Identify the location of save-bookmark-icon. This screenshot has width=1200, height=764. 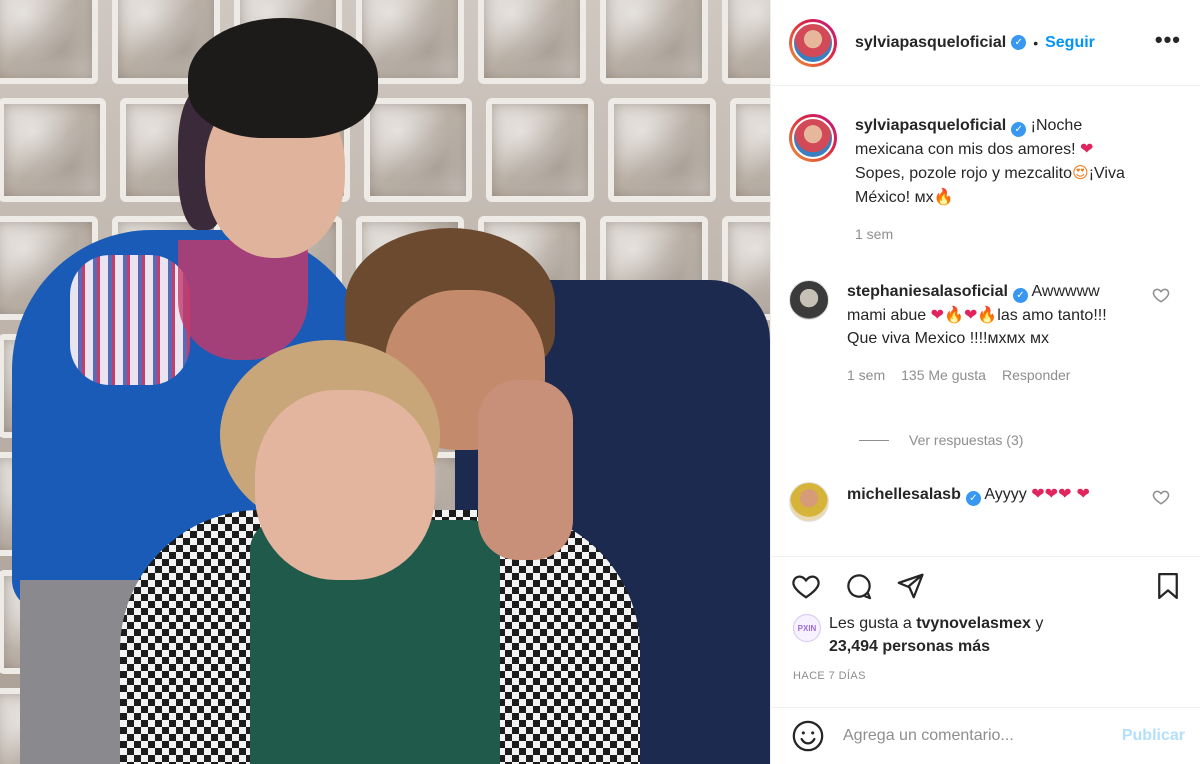
(1168, 586).